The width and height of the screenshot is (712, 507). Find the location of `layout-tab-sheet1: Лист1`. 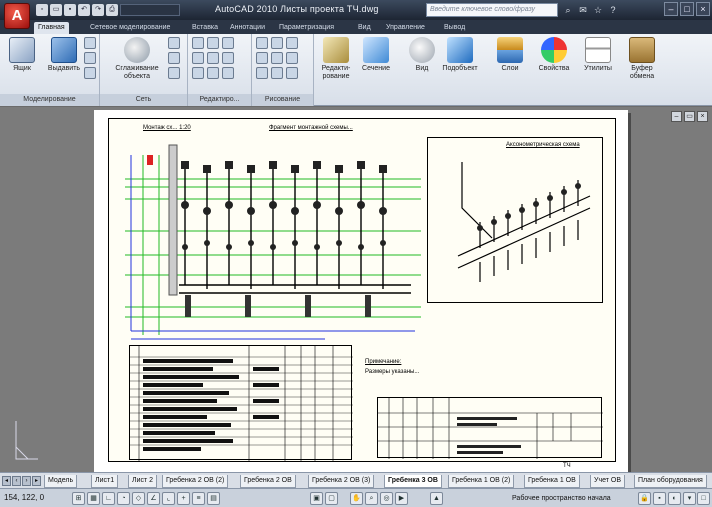

layout-tab-sheet1: Лист1 is located at coordinates (105, 481).